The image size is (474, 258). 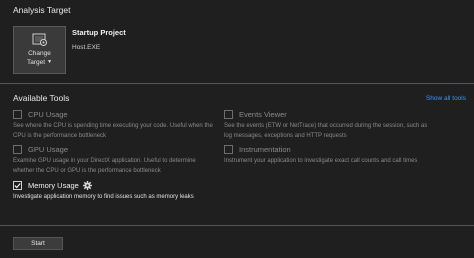 What do you see at coordinates (237, 225) in the screenshot?
I see `footer-divider` at bounding box center [237, 225].